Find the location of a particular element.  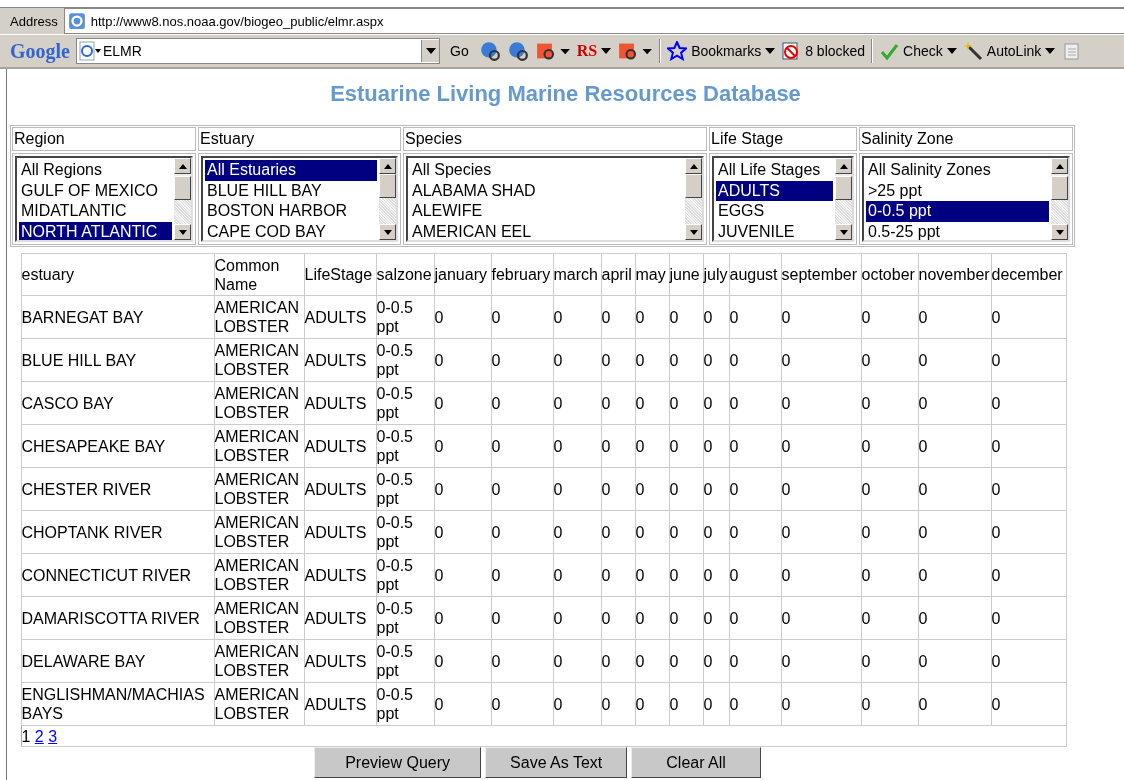

list-option: All Regions is located at coordinates (95, 170).